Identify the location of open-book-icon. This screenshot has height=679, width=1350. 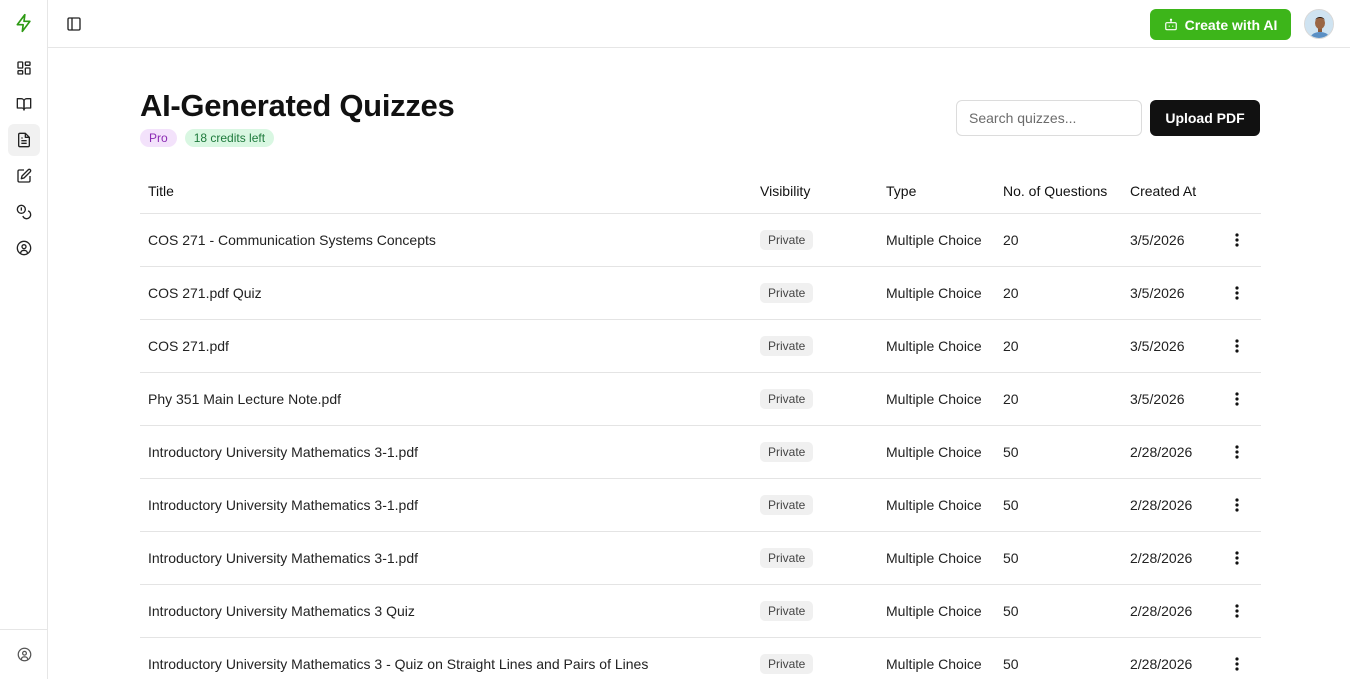
(24, 104).